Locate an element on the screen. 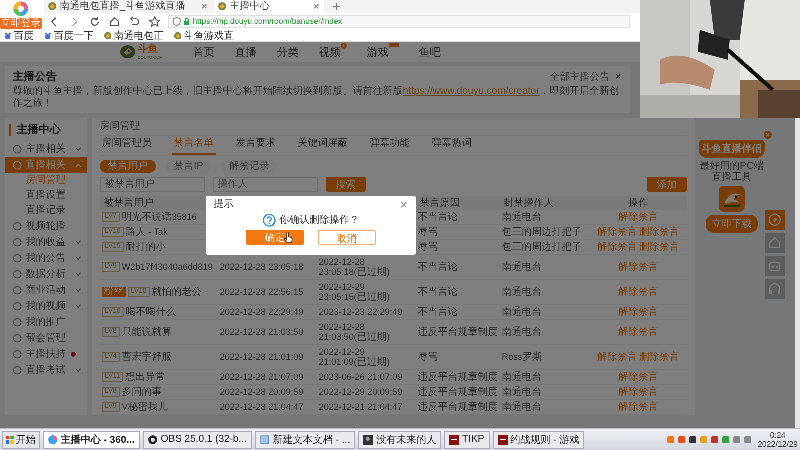  tab: 房间管理员 is located at coordinates (127, 145).